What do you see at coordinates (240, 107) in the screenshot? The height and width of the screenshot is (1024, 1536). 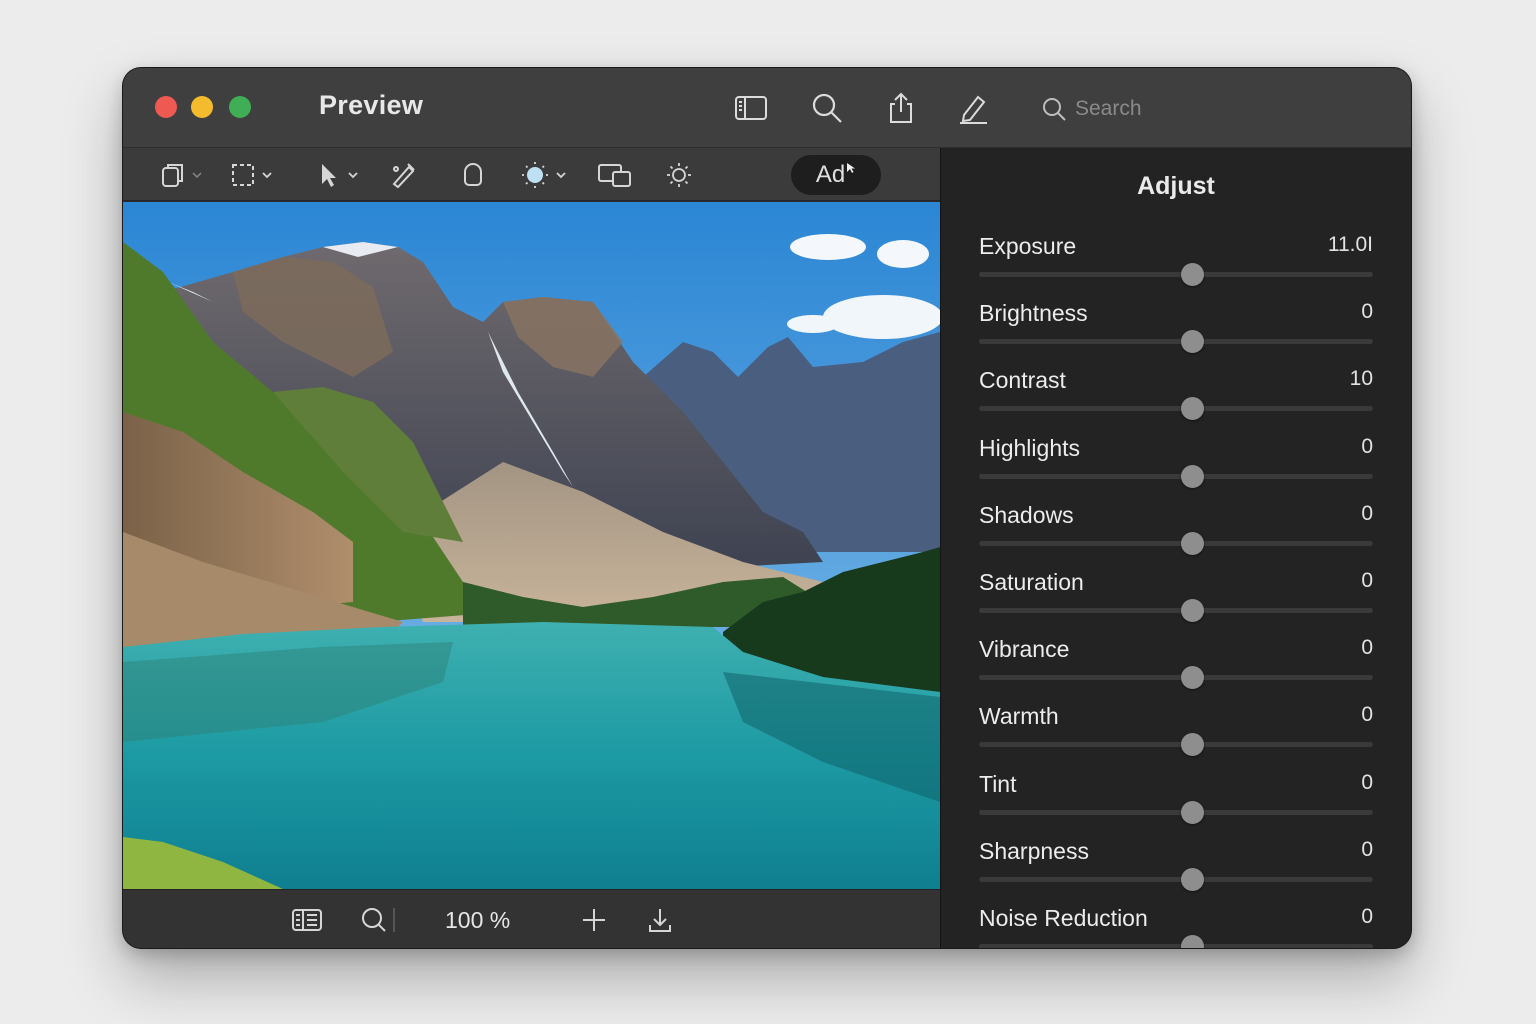 I see `zoom-window-button` at bounding box center [240, 107].